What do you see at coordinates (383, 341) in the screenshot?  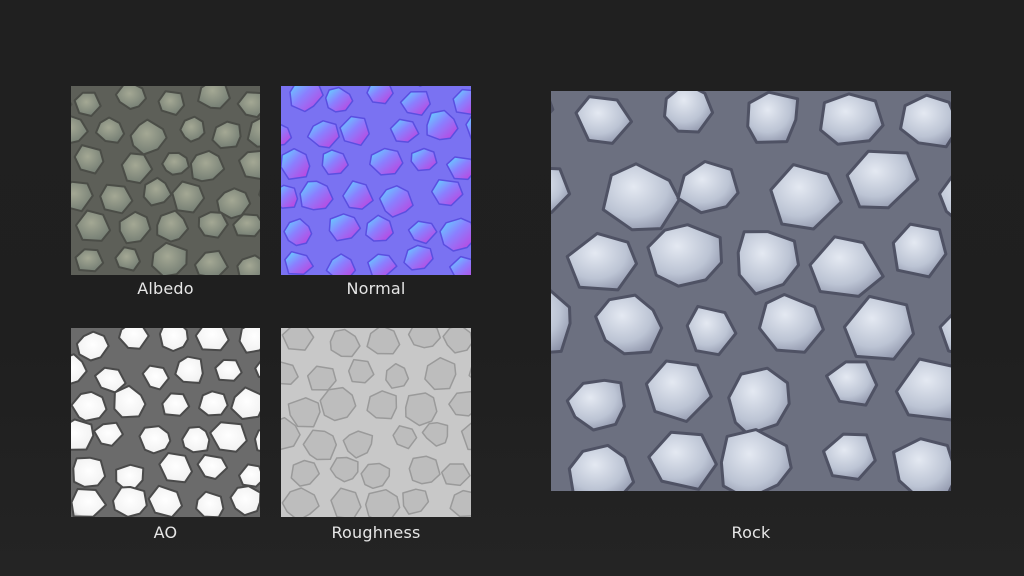 I see `roughness-stone` at bounding box center [383, 341].